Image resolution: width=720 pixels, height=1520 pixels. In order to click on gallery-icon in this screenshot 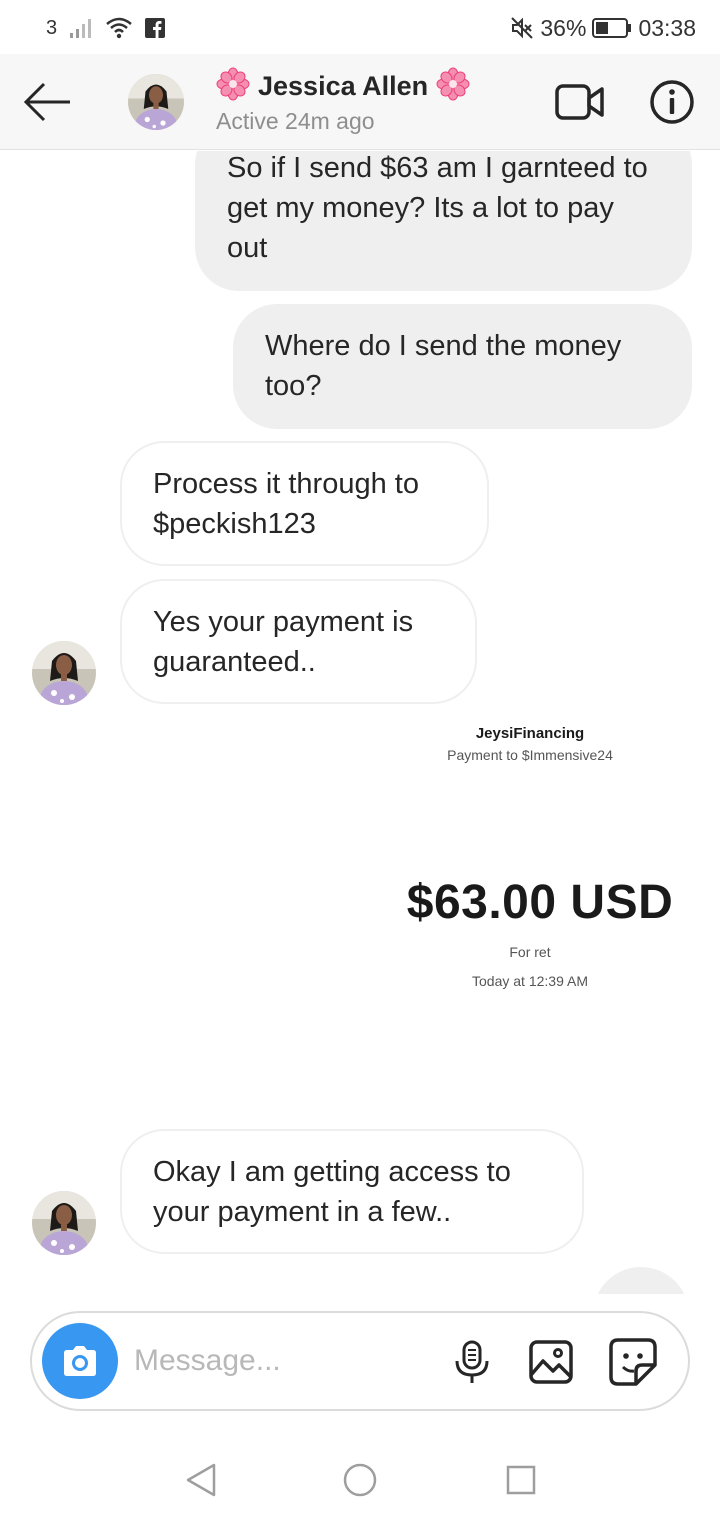, I will do `click(551, 1362)`.